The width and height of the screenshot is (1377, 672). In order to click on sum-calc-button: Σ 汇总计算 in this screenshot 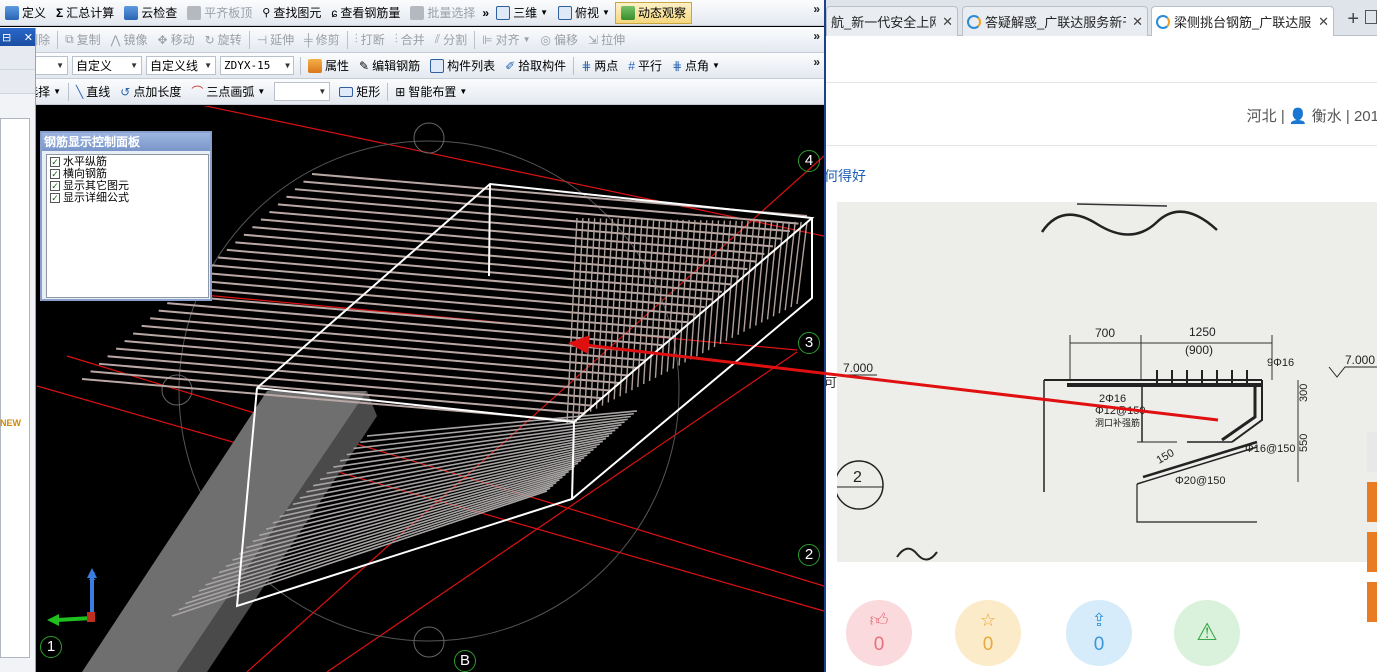, I will do `click(85, 13)`.